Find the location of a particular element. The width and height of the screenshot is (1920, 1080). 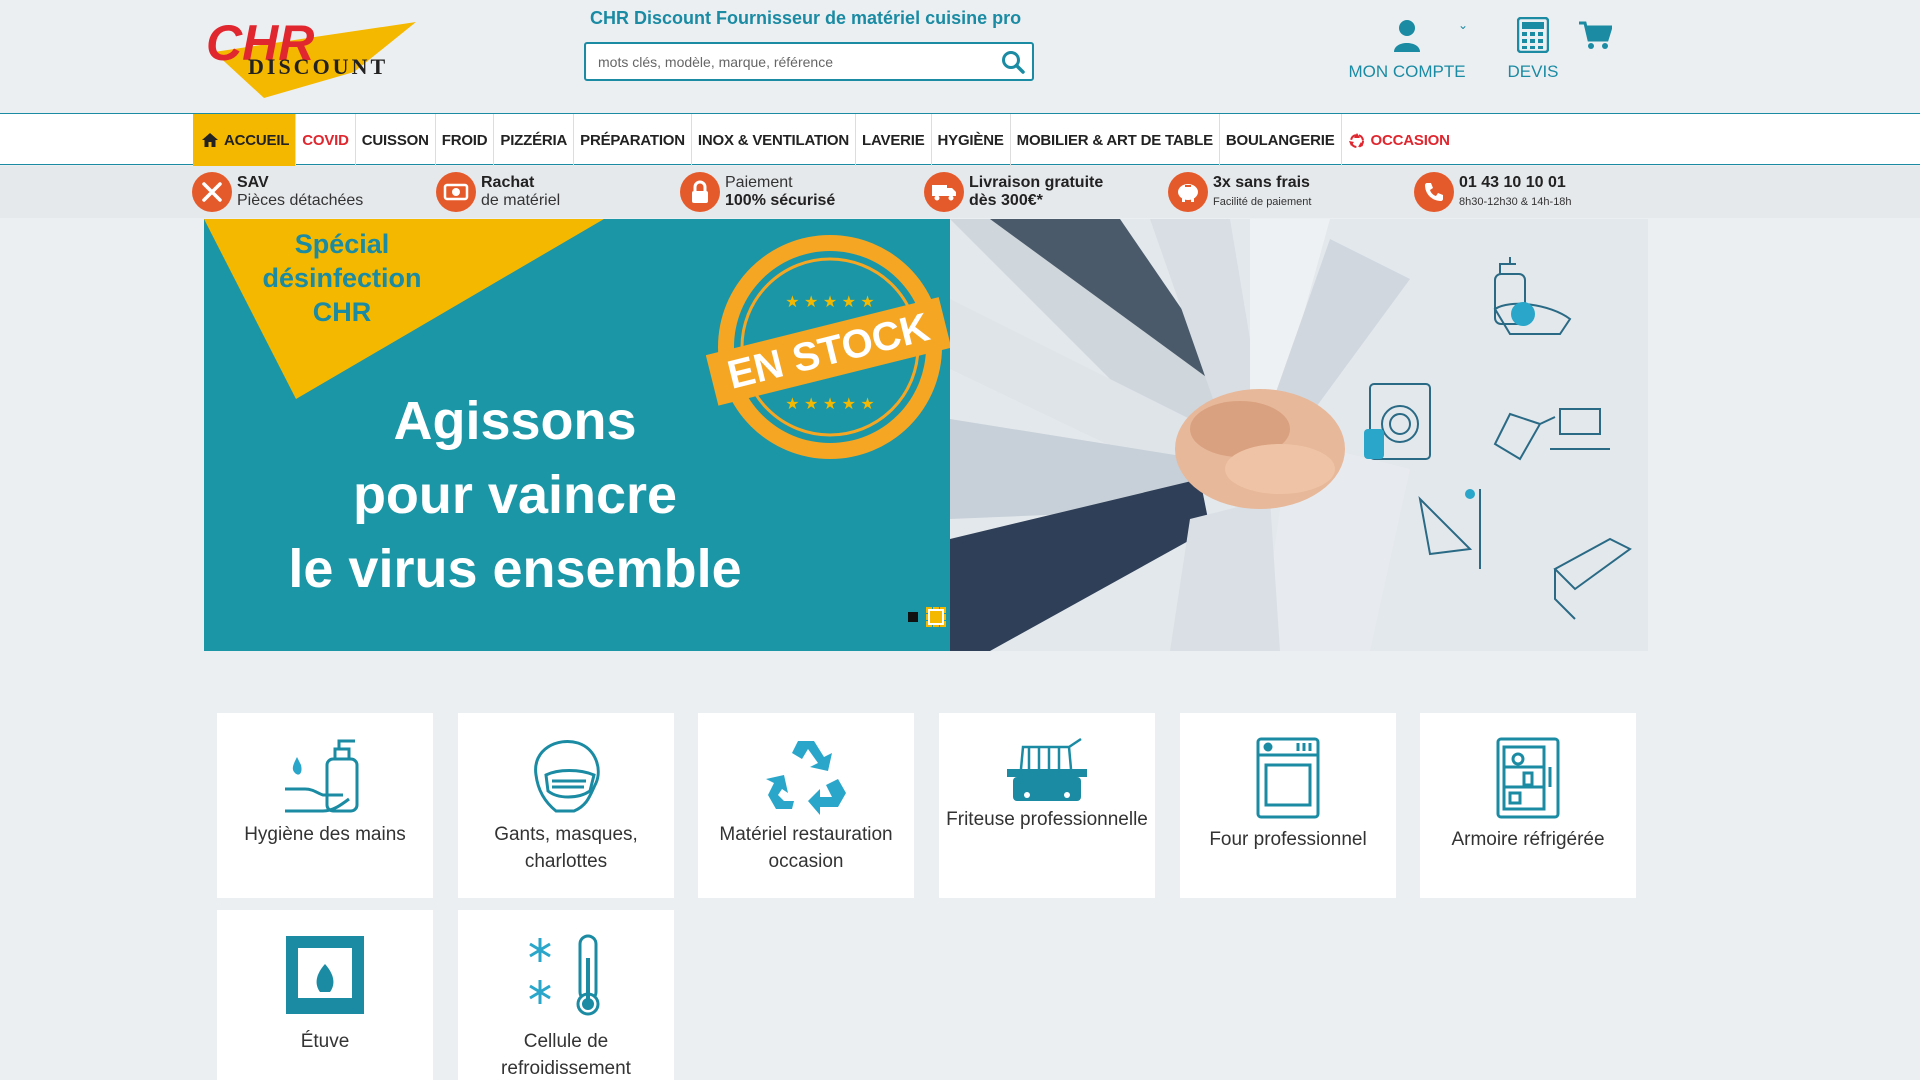

category-card-armoire-refrigeree: Armoire réfrigérée is located at coordinates (1528, 805).